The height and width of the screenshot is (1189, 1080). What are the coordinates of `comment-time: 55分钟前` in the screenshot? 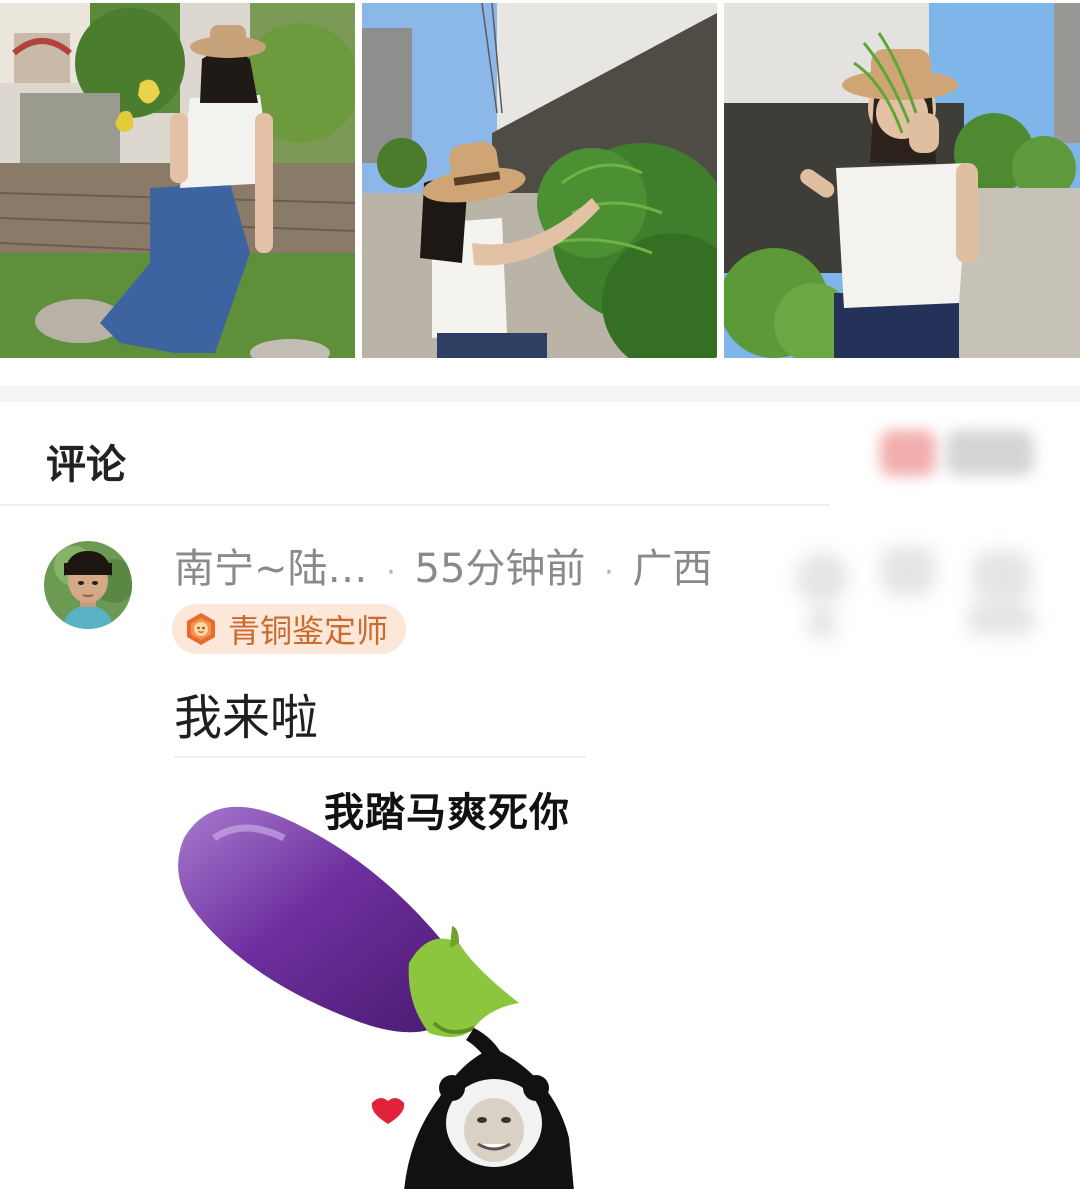 It's located at (500, 569).